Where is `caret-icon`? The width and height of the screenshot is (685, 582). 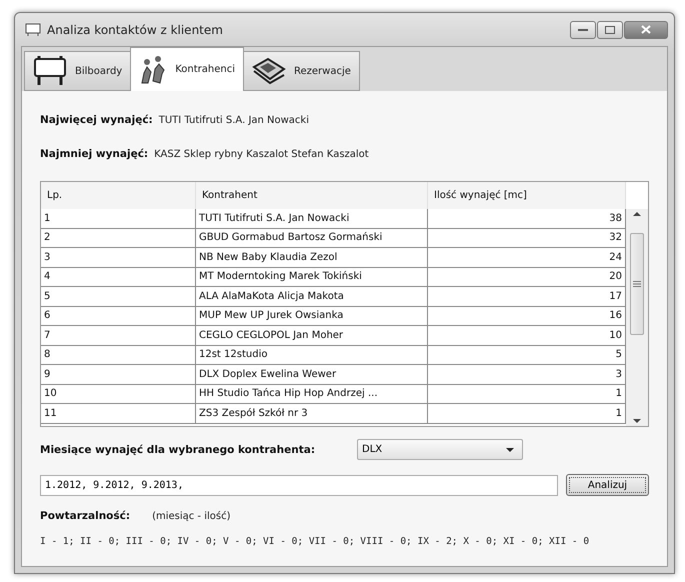 caret-icon is located at coordinates (510, 450).